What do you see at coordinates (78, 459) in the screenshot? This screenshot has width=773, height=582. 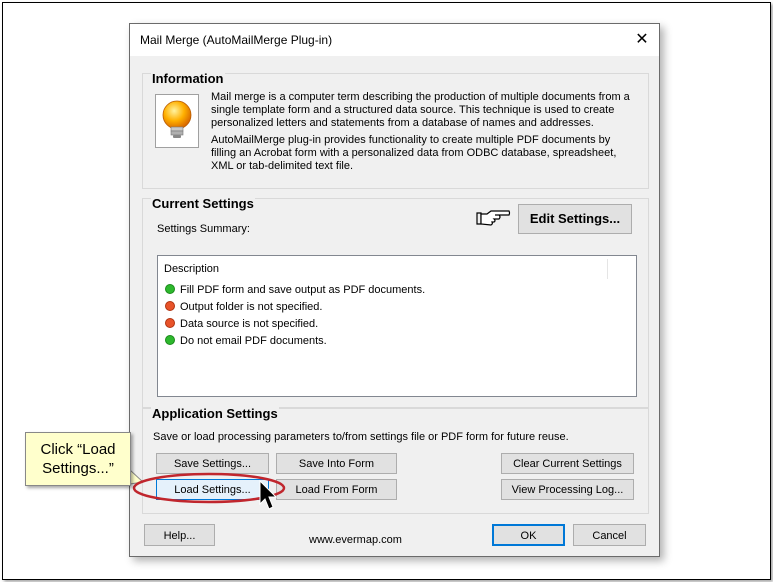 I see `instruction-callout: Click “Load Settings...”` at bounding box center [78, 459].